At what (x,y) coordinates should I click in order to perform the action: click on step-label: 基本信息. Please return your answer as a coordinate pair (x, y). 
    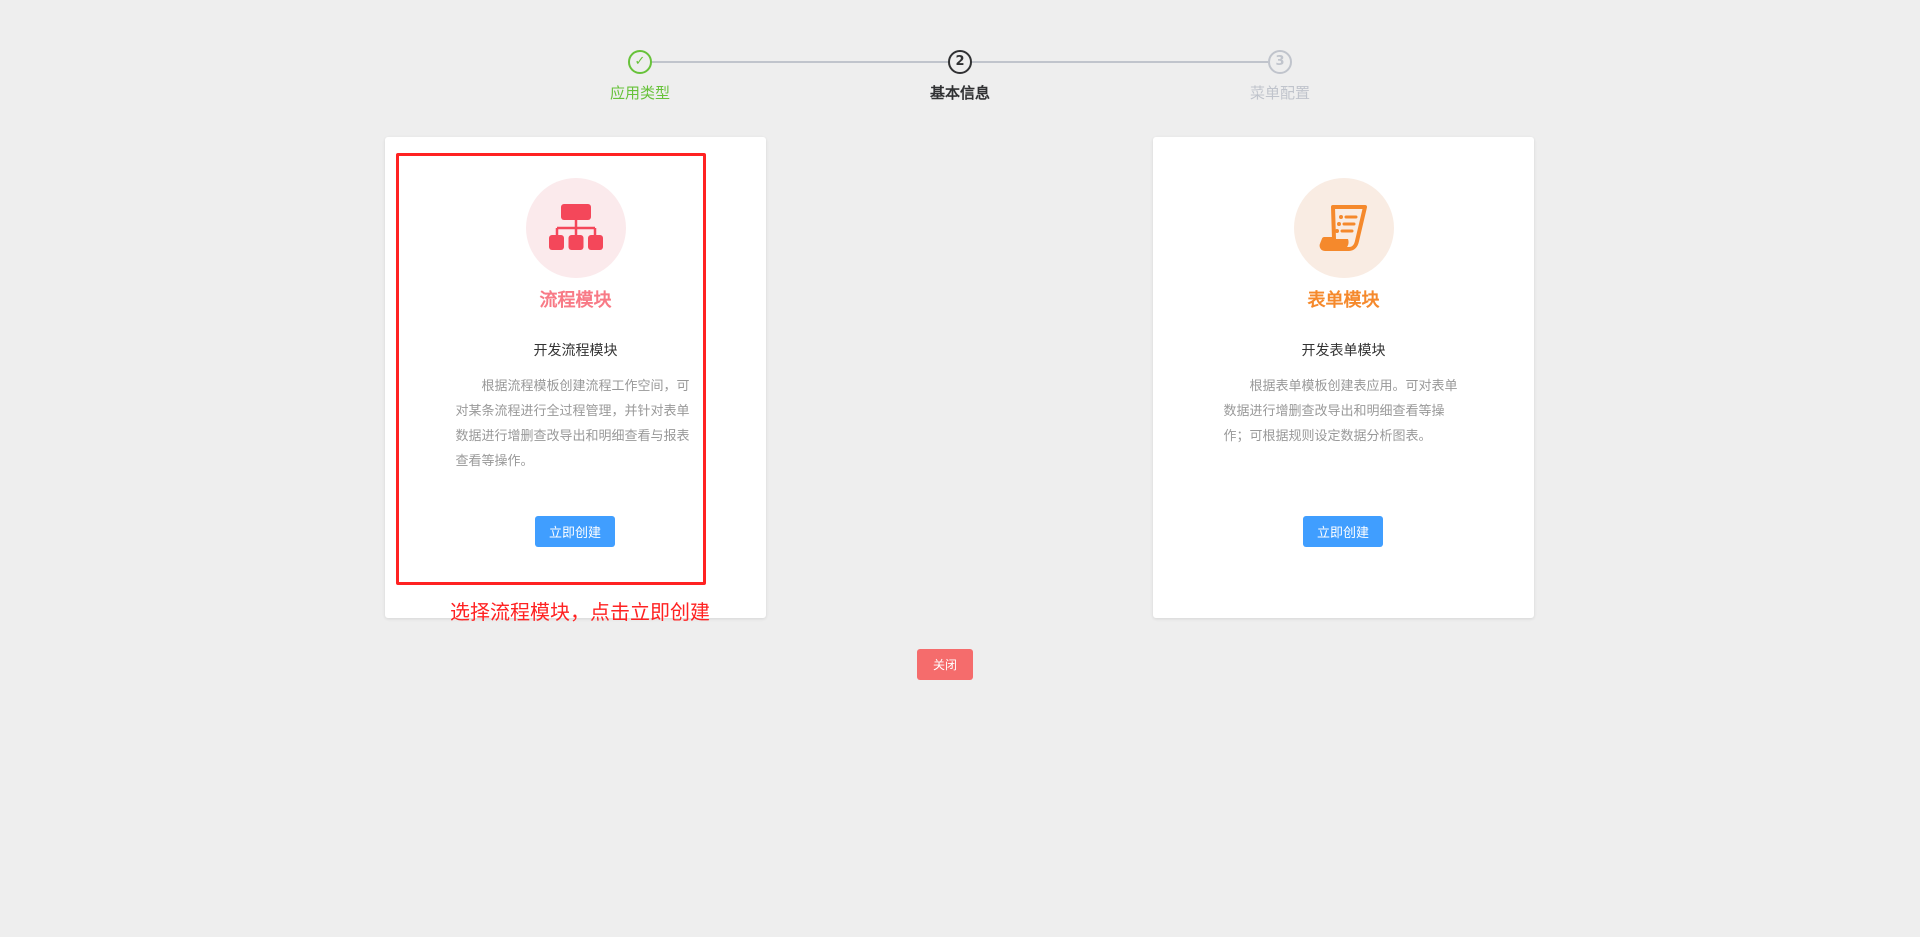
    Looking at the image, I should click on (959, 93).